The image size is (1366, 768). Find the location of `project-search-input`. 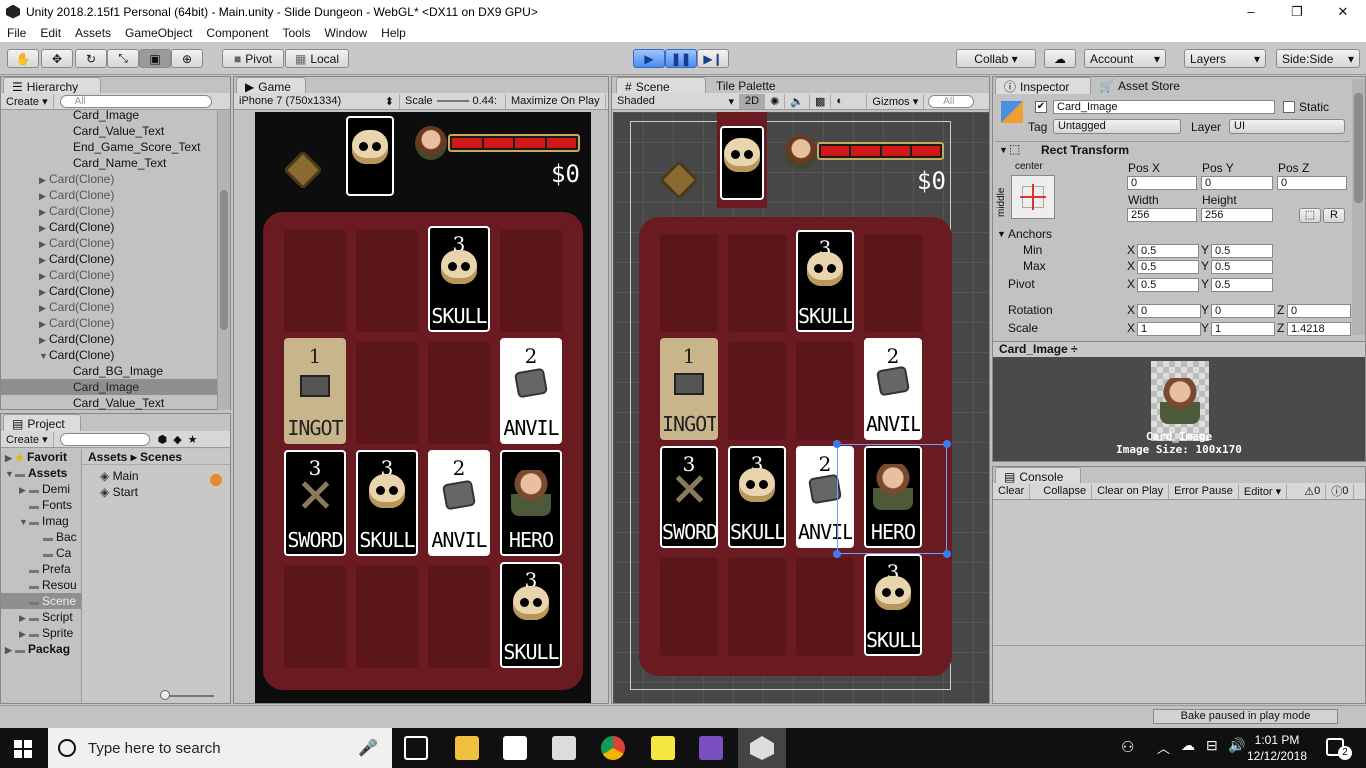

project-search-input is located at coordinates (104, 439).